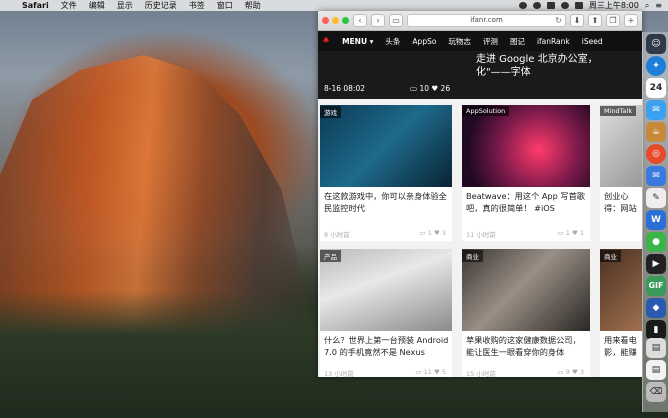 Image resolution: width=668 pixels, height=418 pixels. Describe the element at coordinates (97, 5) in the screenshot. I see `menu-edit: 编辑` at that location.